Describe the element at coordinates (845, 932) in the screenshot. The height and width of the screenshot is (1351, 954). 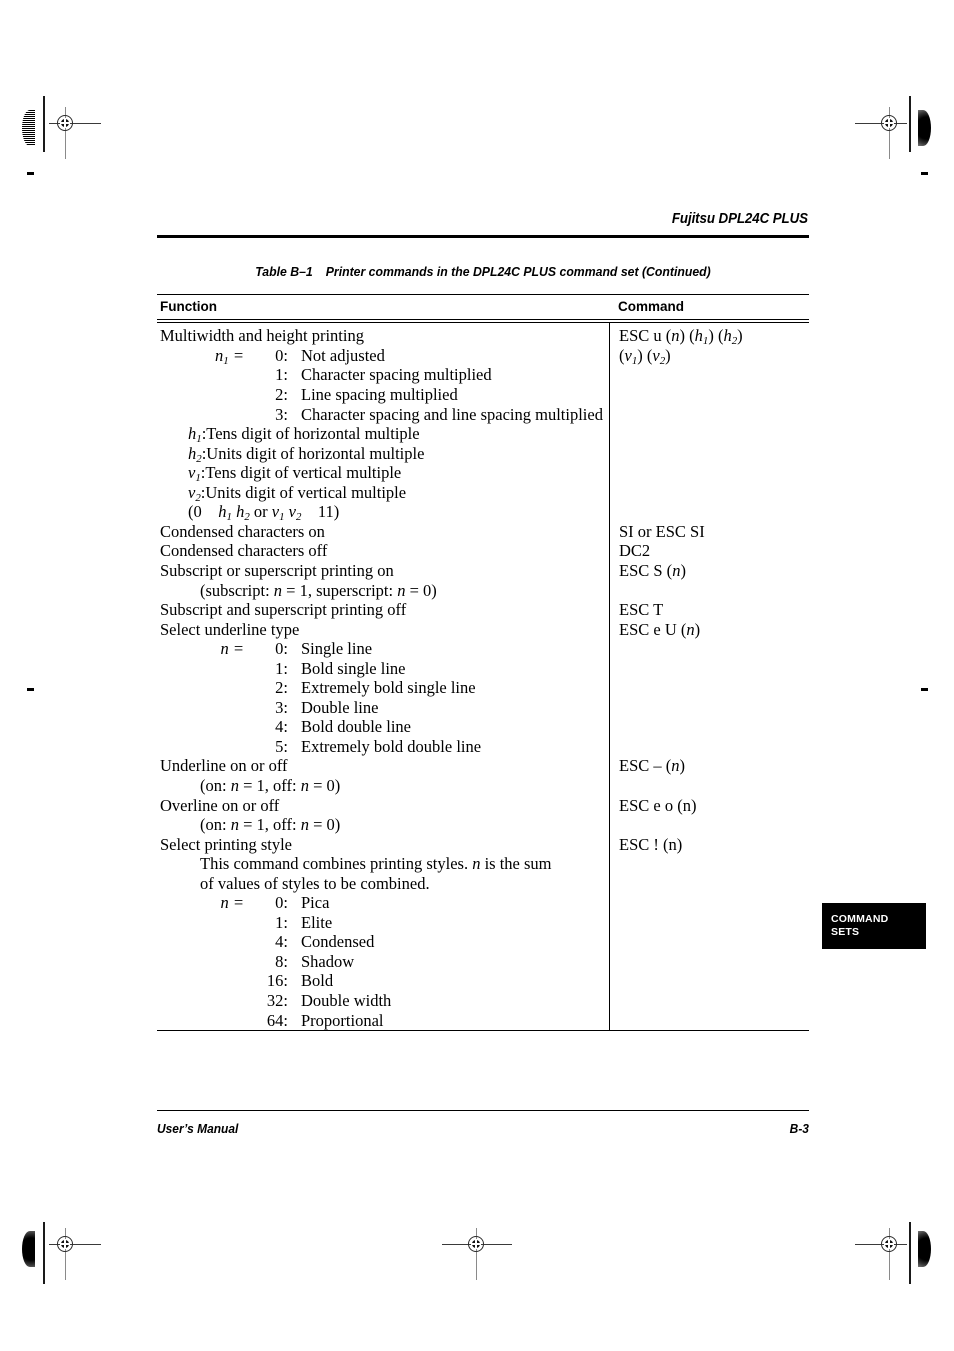
I see `thumb-tab-line-2: SETS` at that location.